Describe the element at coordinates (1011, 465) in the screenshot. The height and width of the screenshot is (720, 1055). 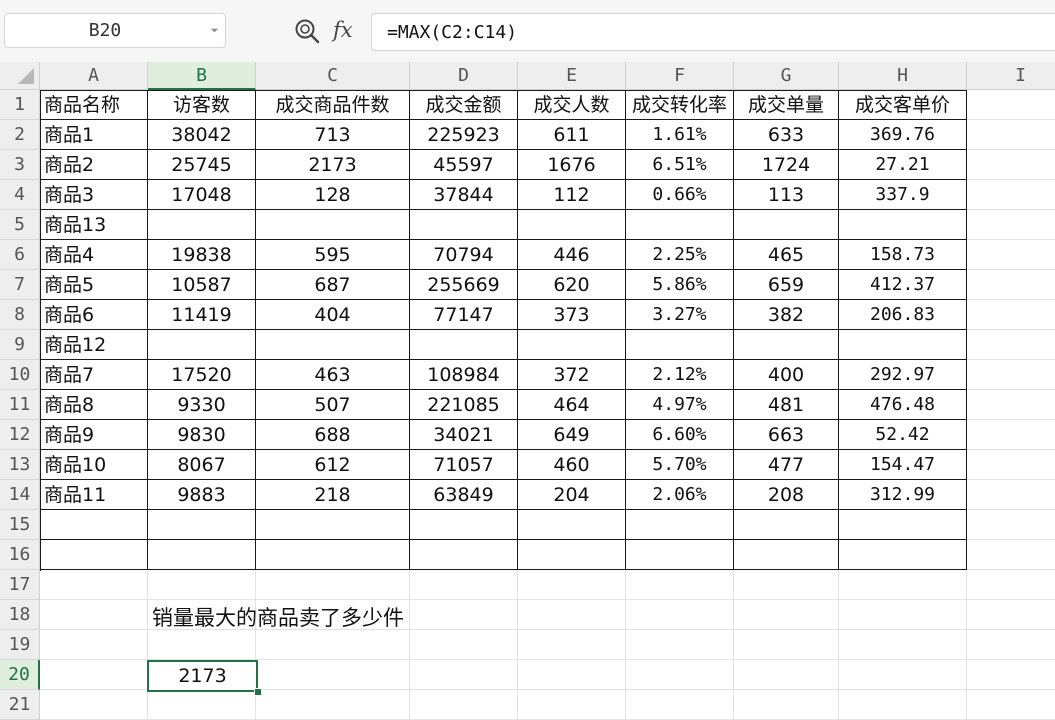
I see `cell-i13` at that location.